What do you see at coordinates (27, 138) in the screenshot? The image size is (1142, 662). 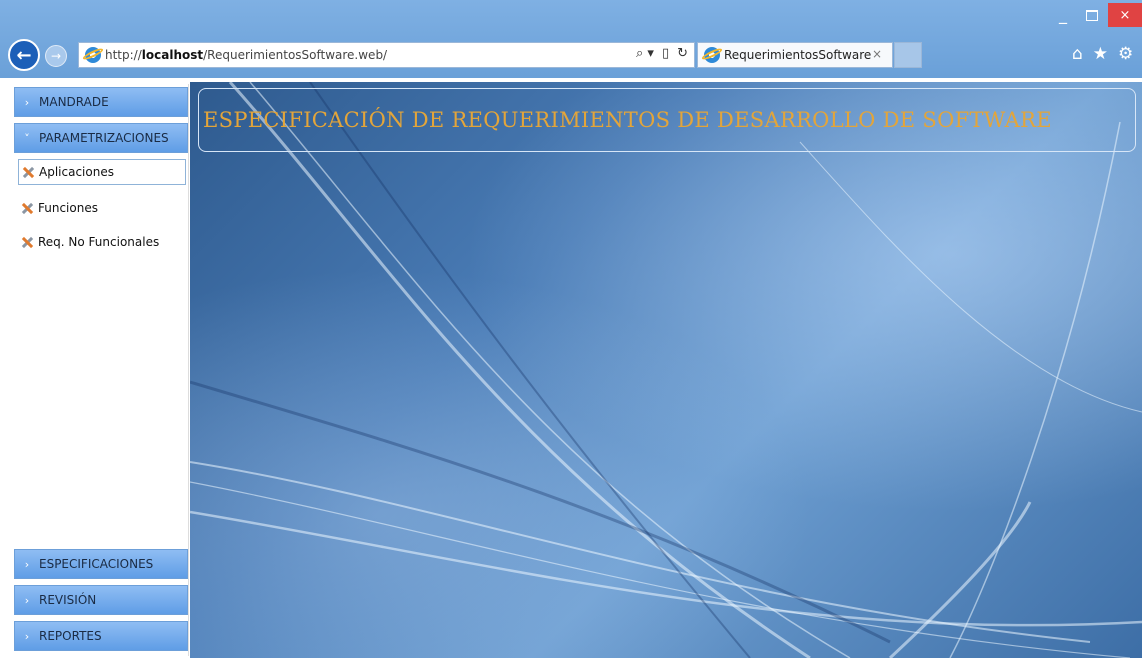 I see `chevron-down-icon: ˅` at bounding box center [27, 138].